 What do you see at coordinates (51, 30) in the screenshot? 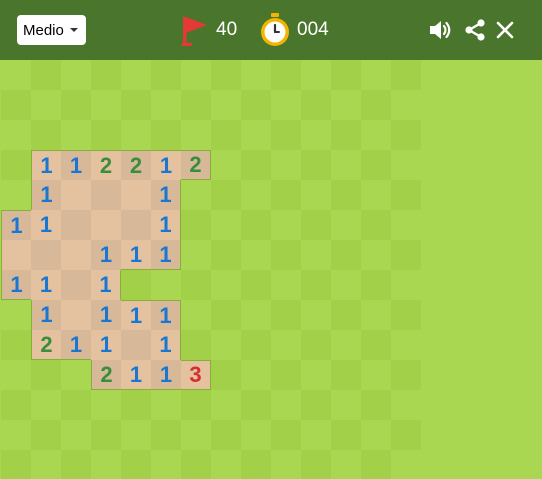
I see `difficulty-dropdown: Medio` at bounding box center [51, 30].